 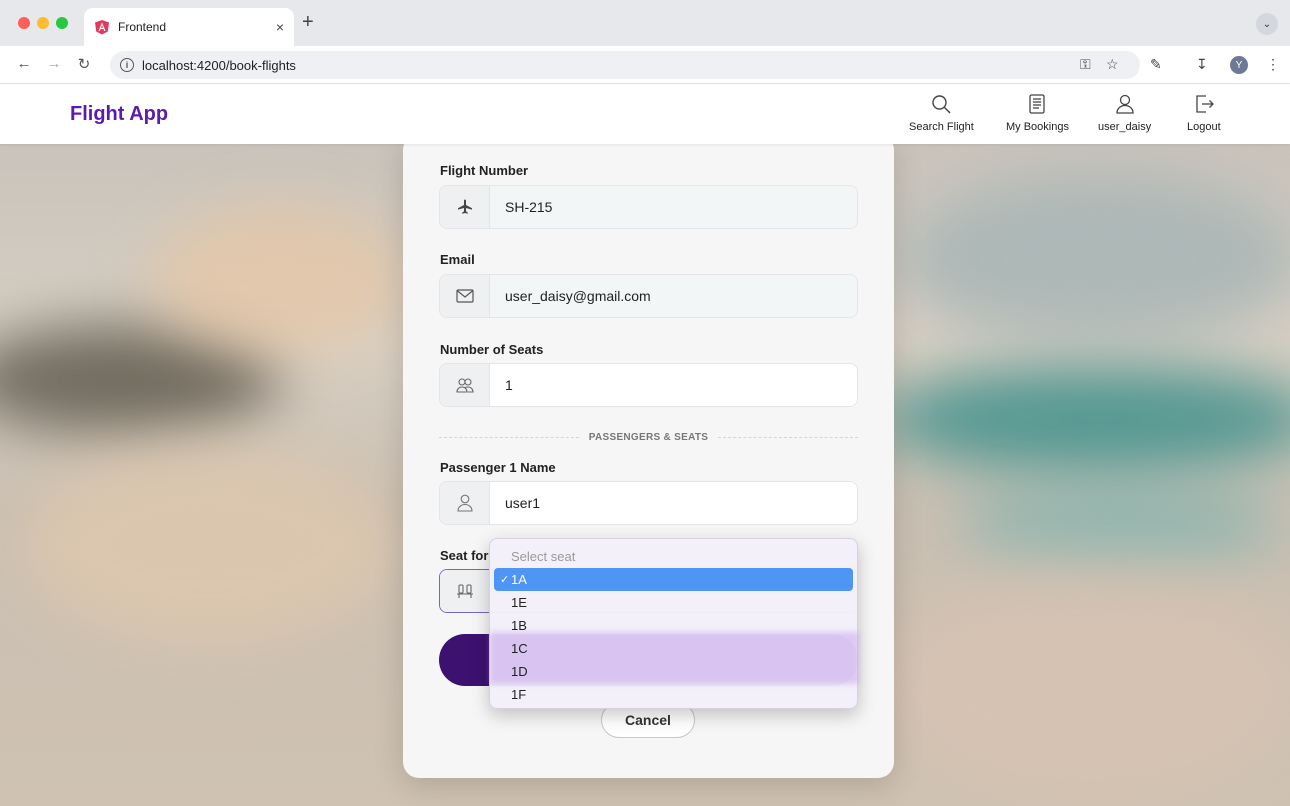 What do you see at coordinates (1037, 127) in the screenshot?
I see `nav-label: My Bookings` at bounding box center [1037, 127].